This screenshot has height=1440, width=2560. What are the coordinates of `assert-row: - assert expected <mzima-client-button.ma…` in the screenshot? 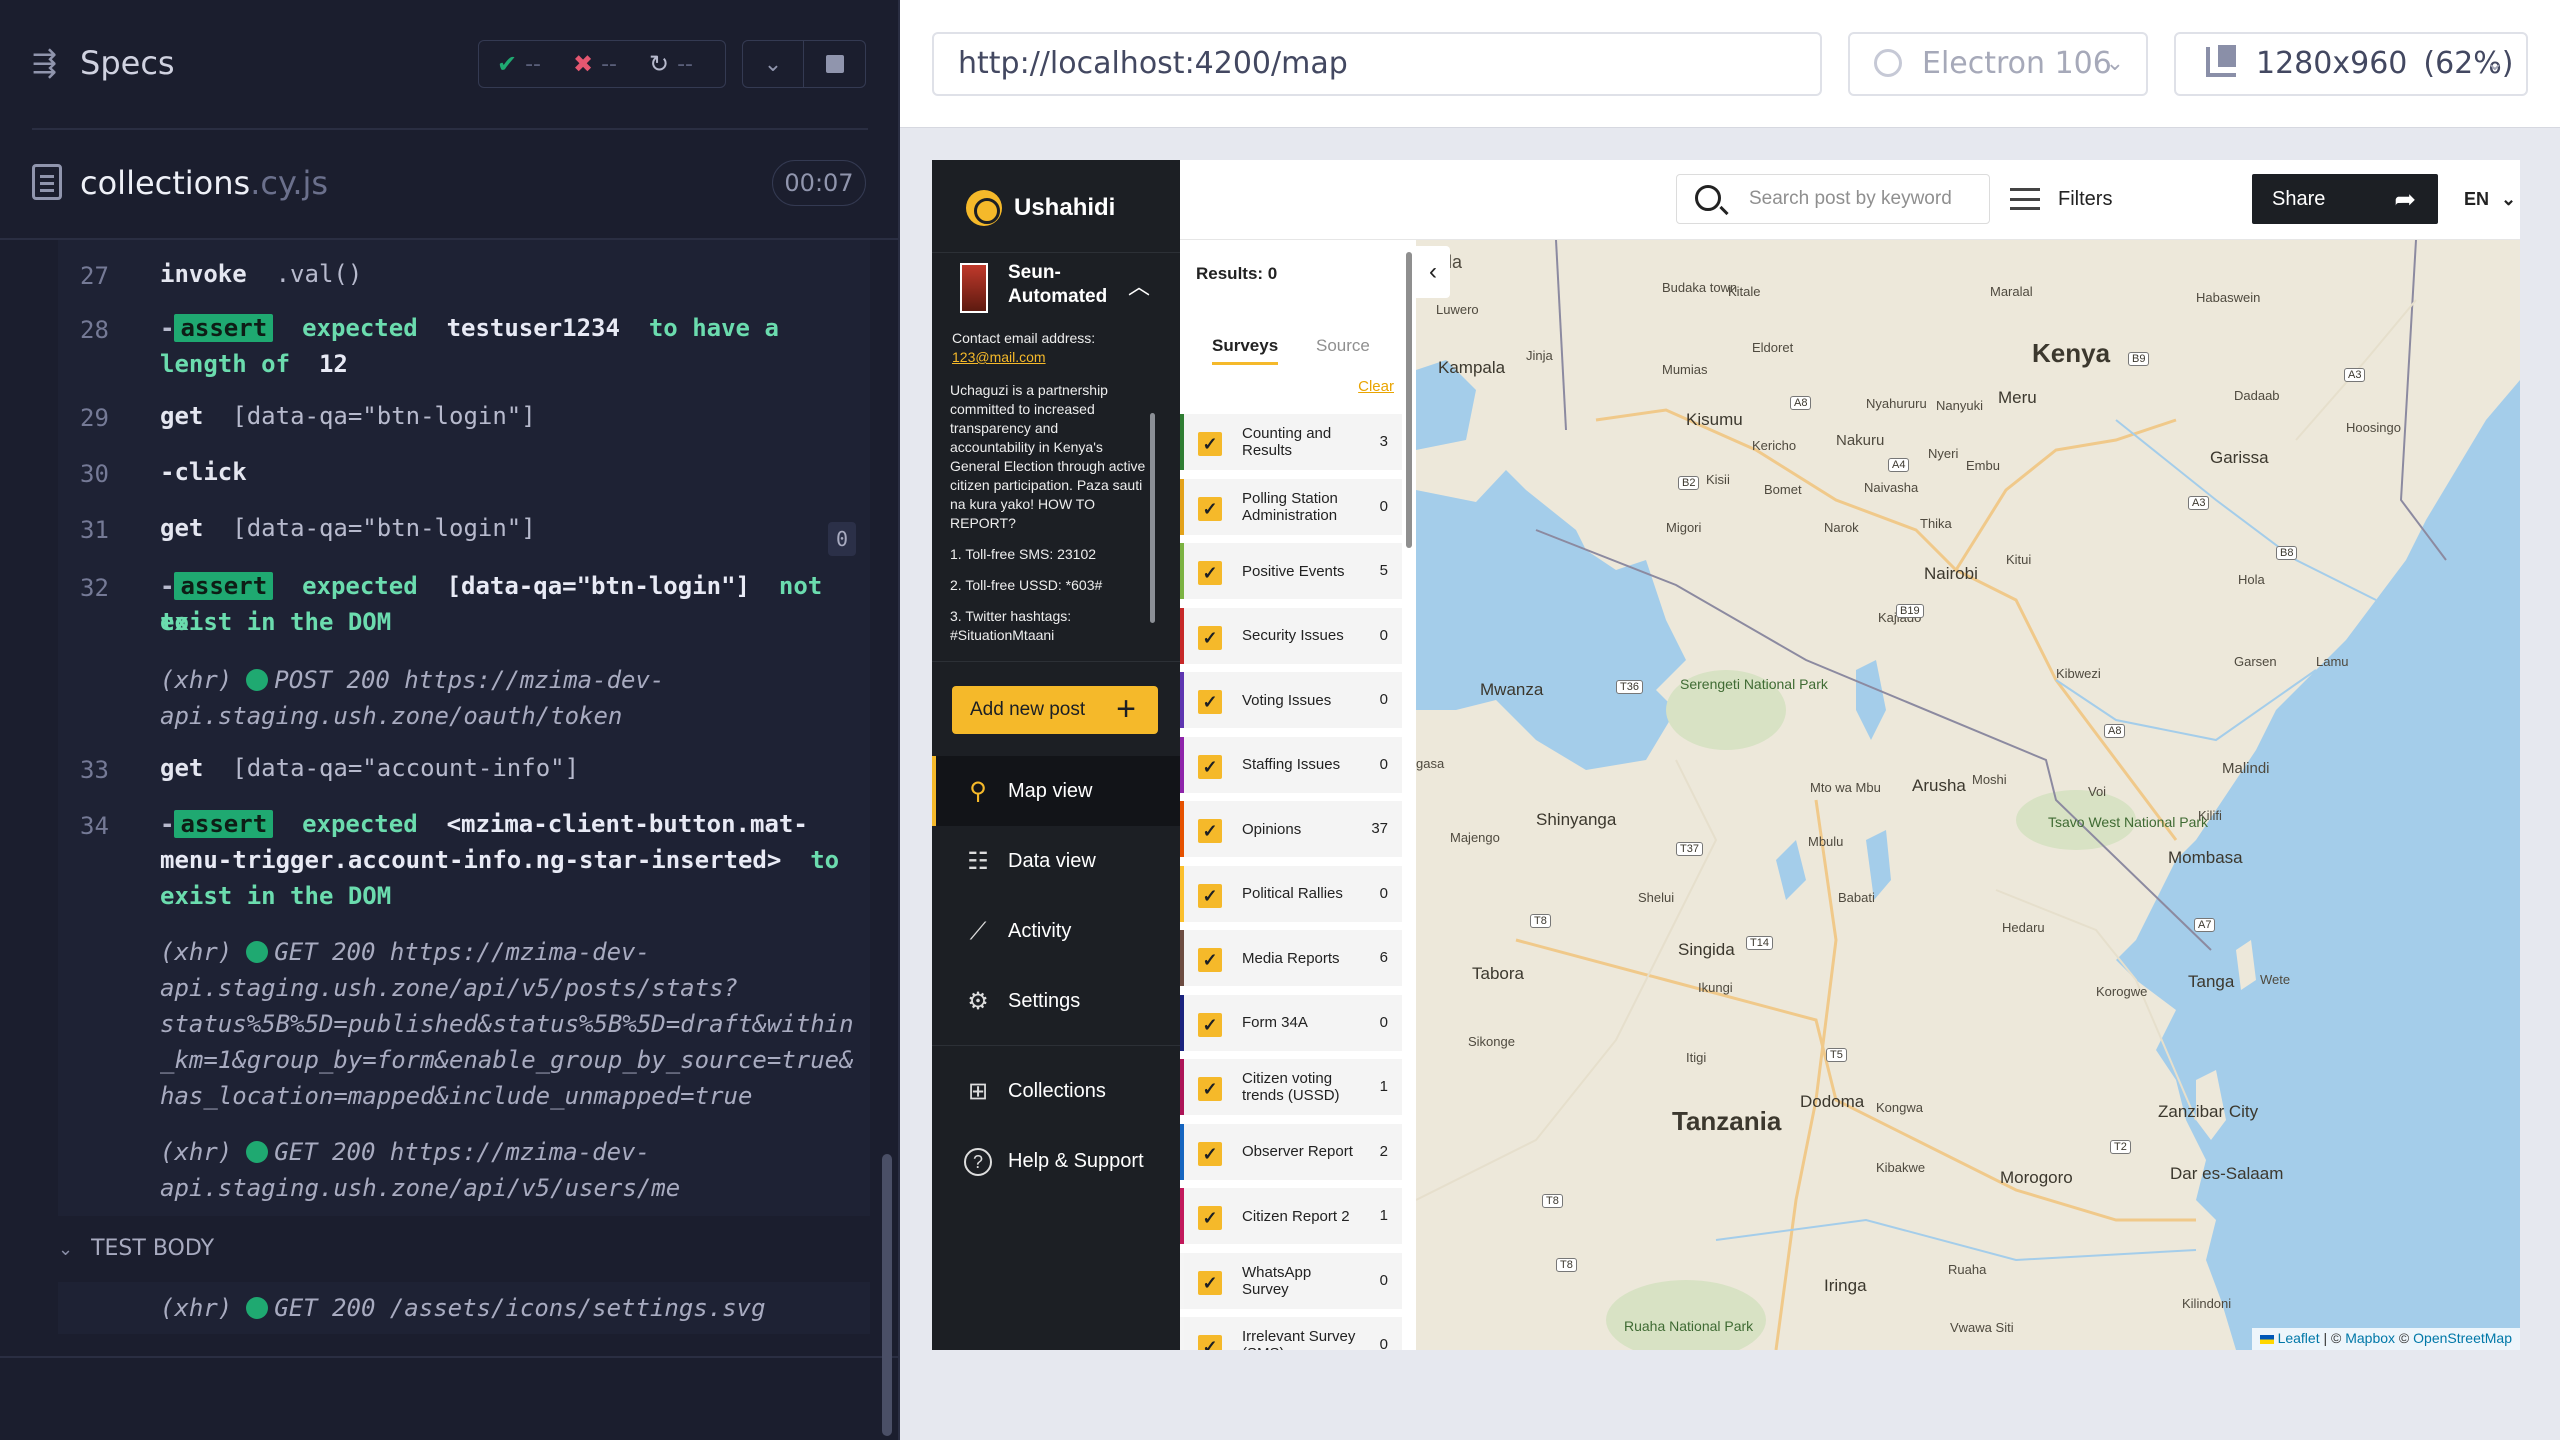 It's located at (510, 824).